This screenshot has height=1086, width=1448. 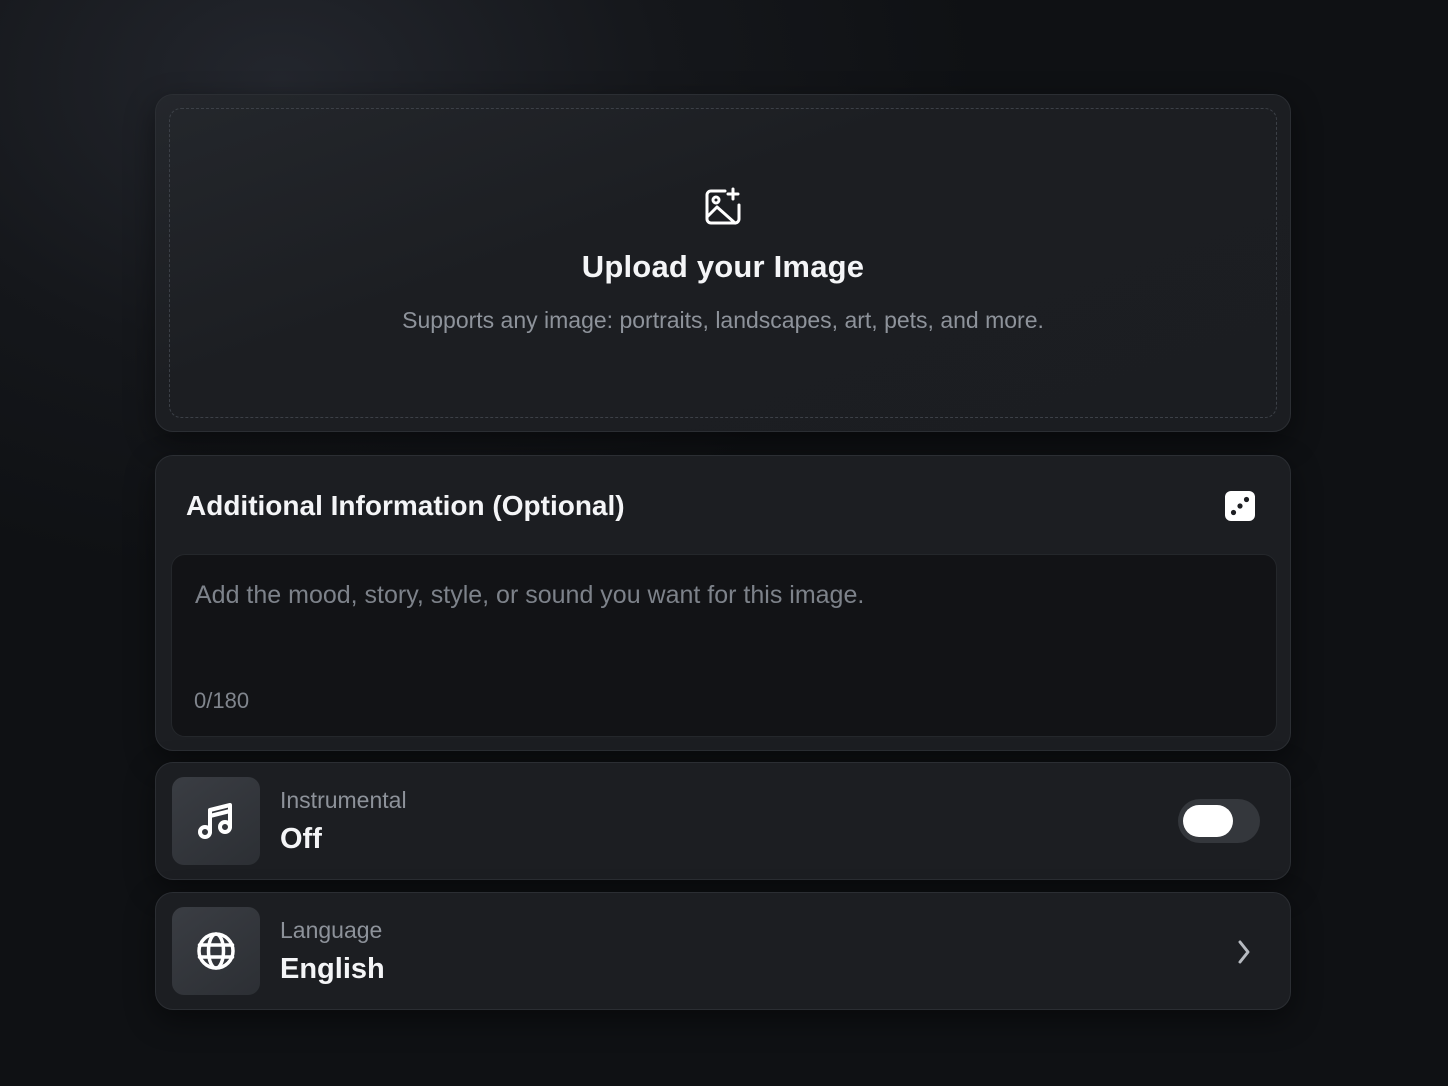 What do you see at coordinates (301, 839) in the screenshot?
I see `instrumental-value: Off` at bounding box center [301, 839].